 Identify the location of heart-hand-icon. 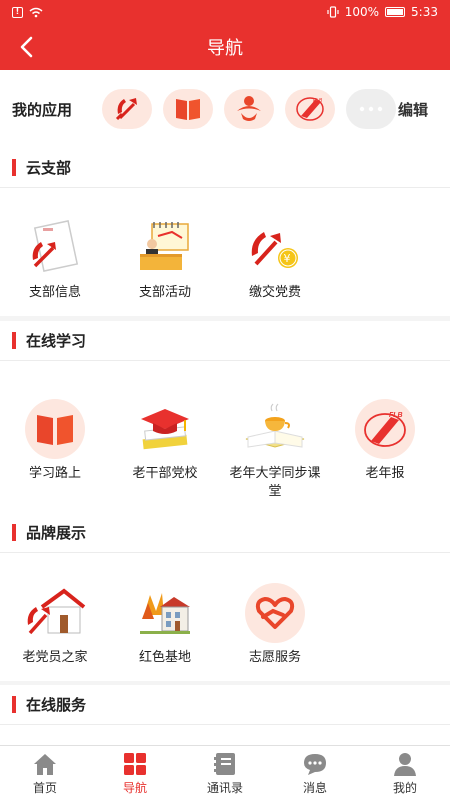
(275, 613).